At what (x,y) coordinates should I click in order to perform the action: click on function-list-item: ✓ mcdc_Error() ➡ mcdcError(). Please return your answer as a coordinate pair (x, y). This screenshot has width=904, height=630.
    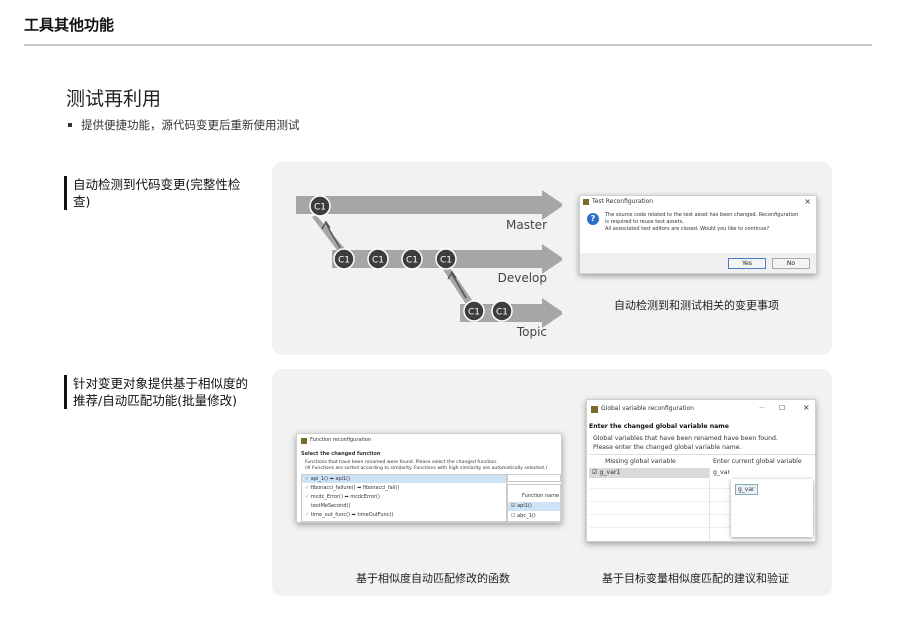
    Looking at the image, I should click on (342, 497).